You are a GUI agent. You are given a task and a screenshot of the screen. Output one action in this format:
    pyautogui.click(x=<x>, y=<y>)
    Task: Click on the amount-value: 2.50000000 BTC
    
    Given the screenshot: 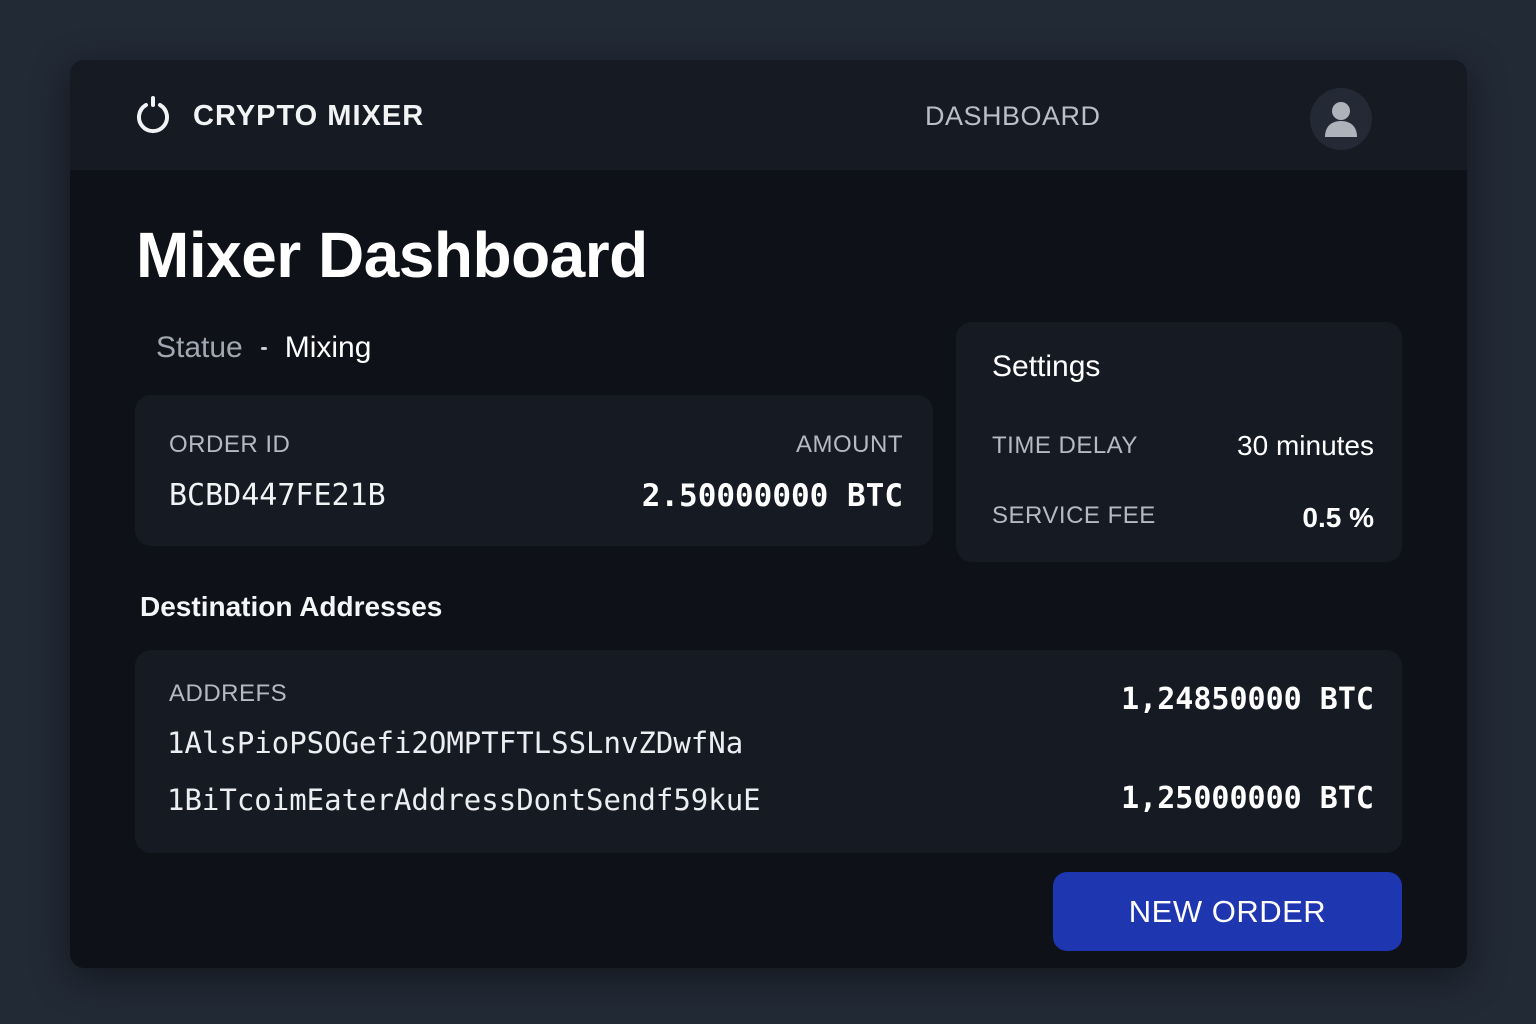 What is the action you would take?
    pyautogui.click(x=772, y=496)
    